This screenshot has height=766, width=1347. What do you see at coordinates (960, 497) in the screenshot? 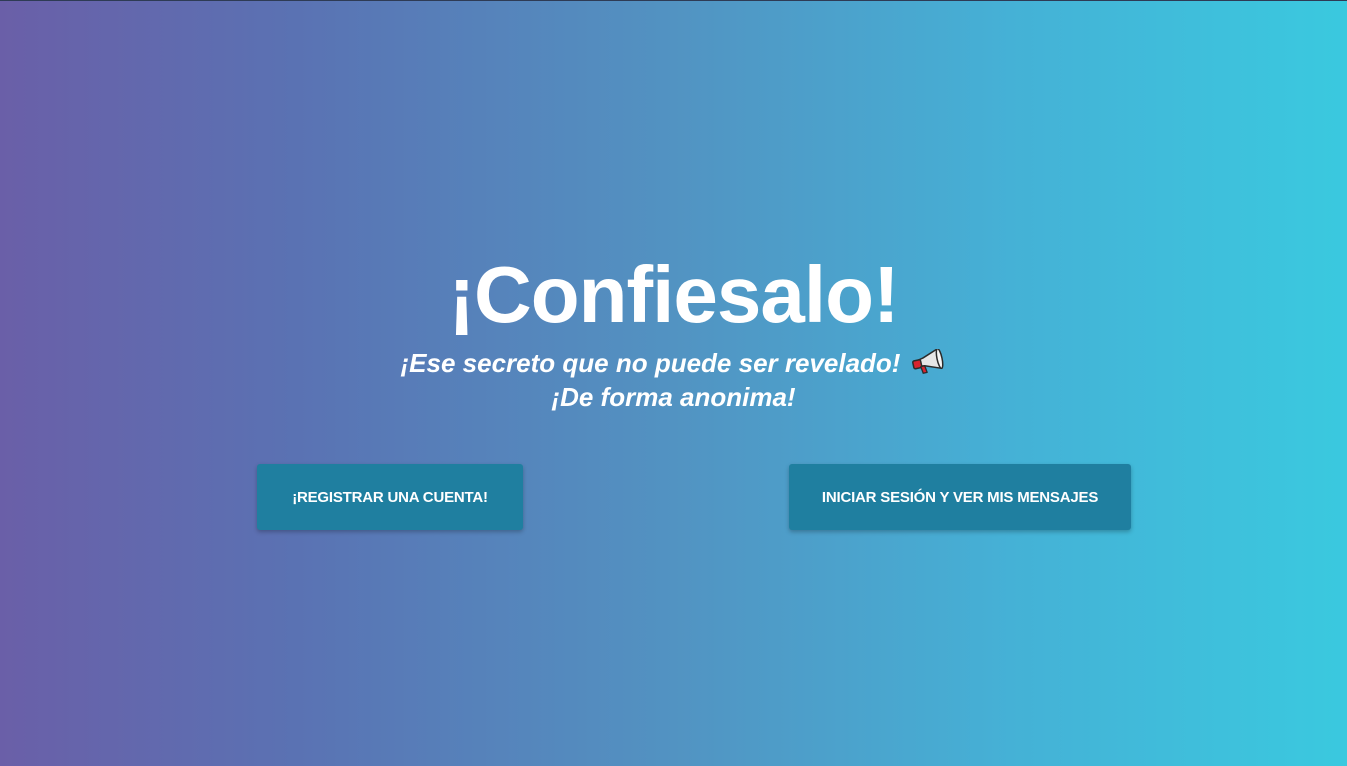
I see `login-view-messages-button: INICIAR SESIÓN Y VER MIS MENSAJES` at bounding box center [960, 497].